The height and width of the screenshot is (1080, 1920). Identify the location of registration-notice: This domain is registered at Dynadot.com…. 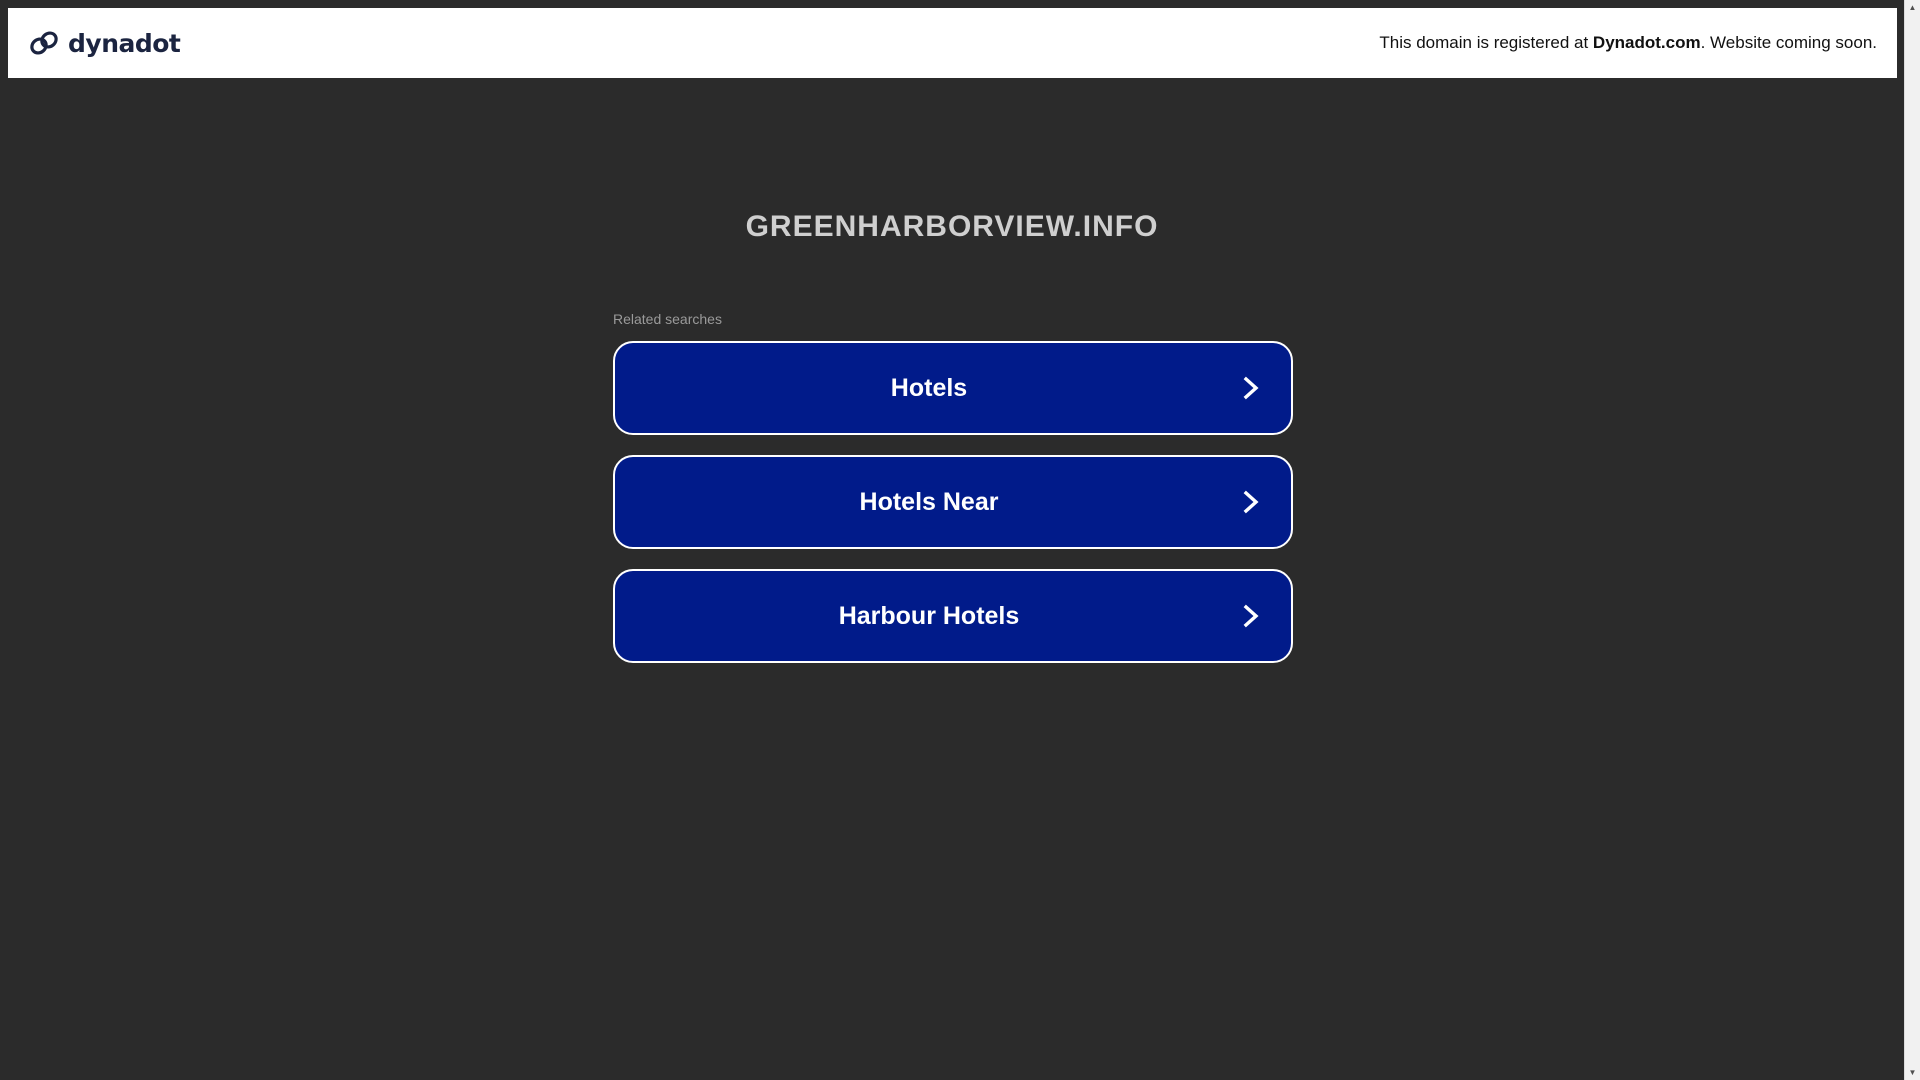
(1628, 43).